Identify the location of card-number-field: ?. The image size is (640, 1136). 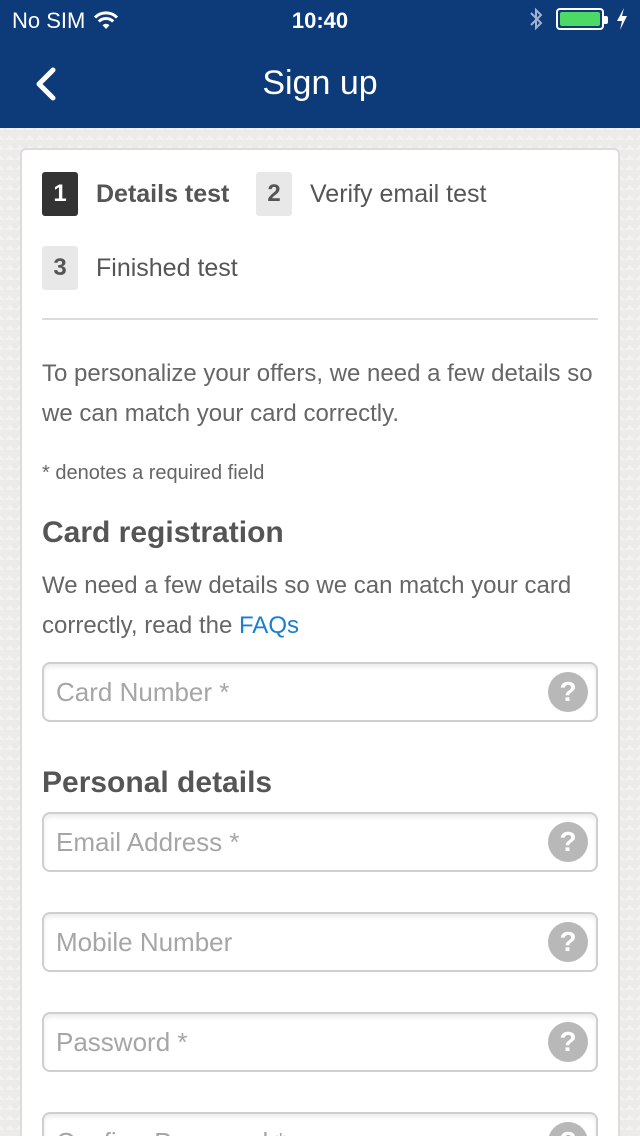
(320, 692).